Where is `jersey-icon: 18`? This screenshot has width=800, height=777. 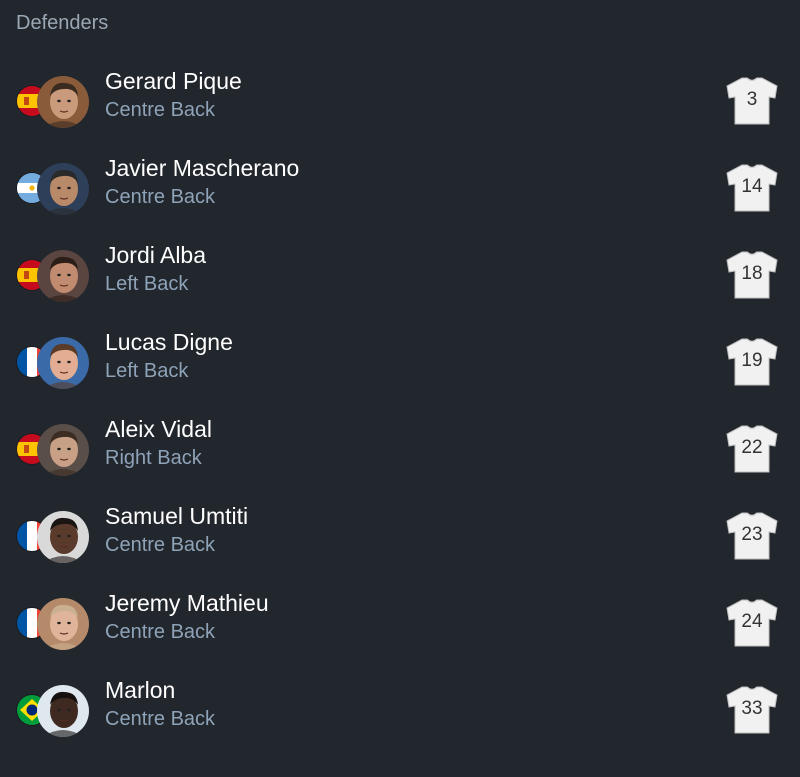 jersey-icon: 18 is located at coordinates (752, 275).